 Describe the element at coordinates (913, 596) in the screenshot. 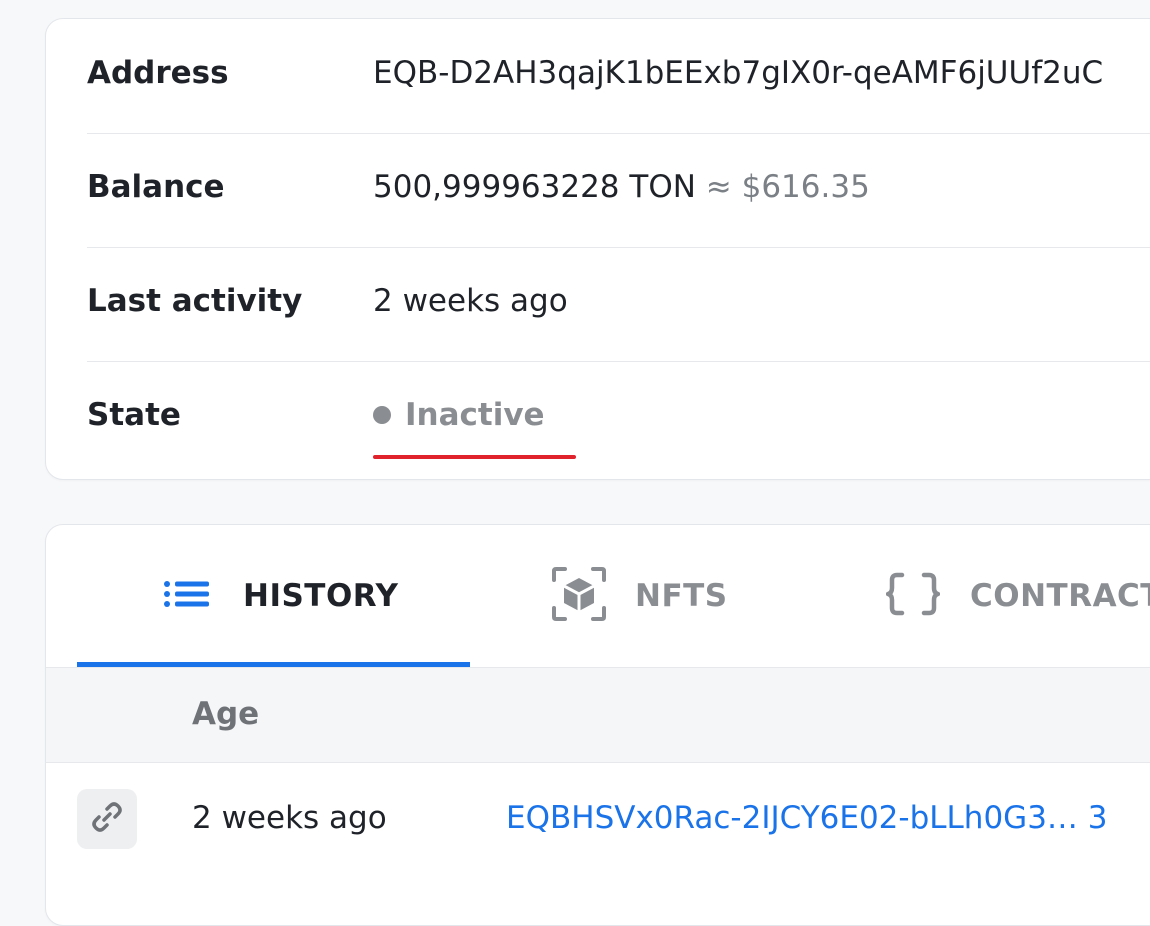

I see `braces-icon` at that location.